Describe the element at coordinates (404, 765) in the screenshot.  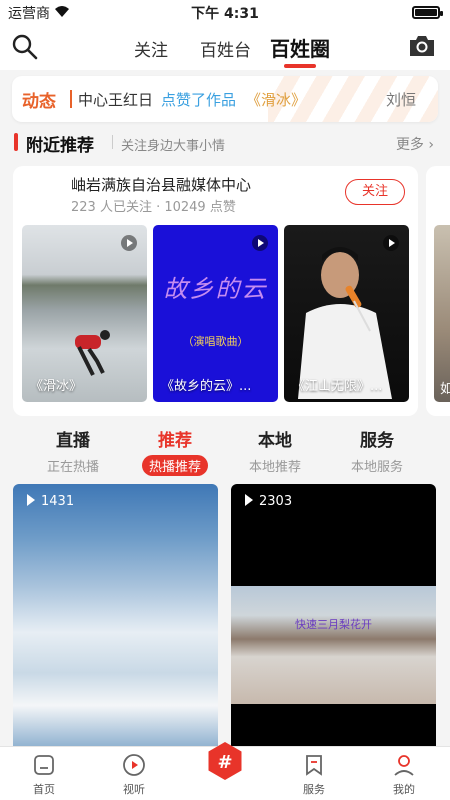
I see `user-icon` at that location.